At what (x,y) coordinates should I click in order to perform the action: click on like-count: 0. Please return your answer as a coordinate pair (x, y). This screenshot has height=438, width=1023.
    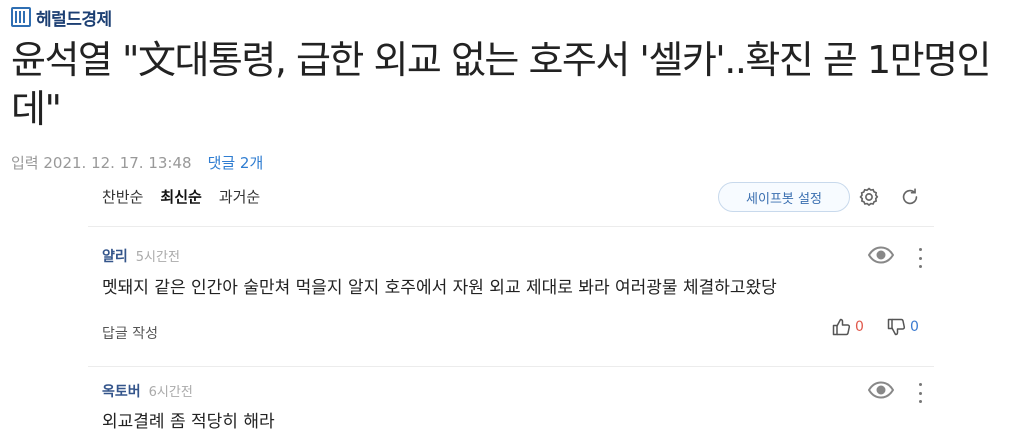
    Looking at the image, I should click on (859, 327).